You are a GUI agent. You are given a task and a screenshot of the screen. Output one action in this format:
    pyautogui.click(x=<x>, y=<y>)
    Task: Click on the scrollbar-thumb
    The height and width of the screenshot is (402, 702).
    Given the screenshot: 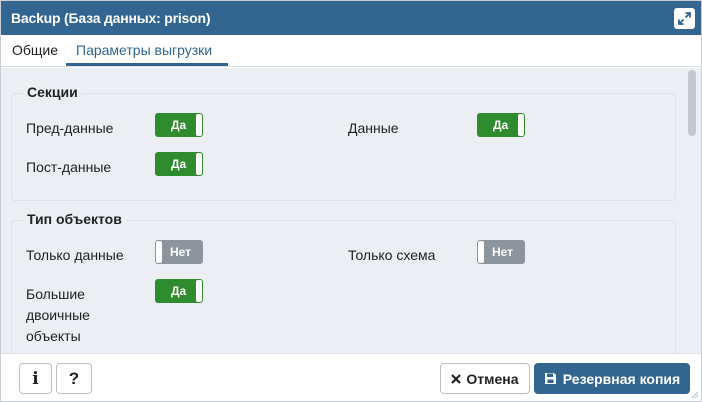 What is the action you would take?
    pyautogui.click(x=692, y=103)
    